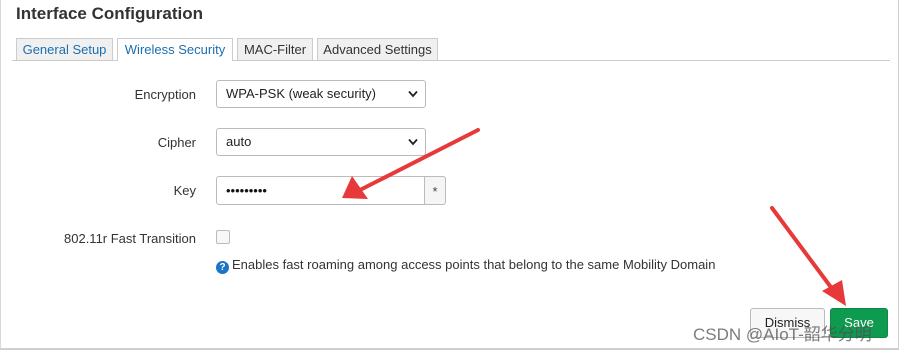 The width and height of the screenshot is (901, 352). I want to click on watermark: CSDN @AIoT-韶华分明, so click(782, 334).